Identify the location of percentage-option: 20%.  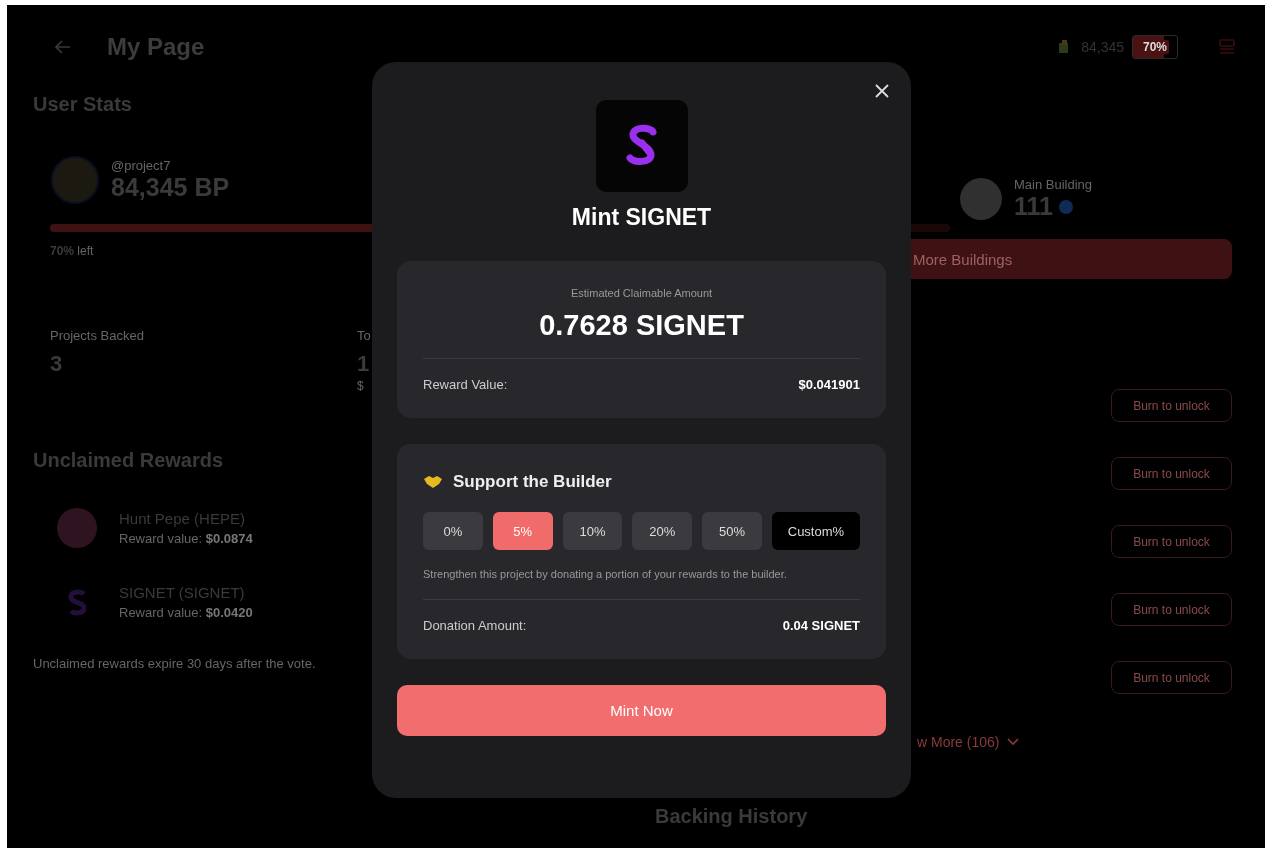
(662, 531).